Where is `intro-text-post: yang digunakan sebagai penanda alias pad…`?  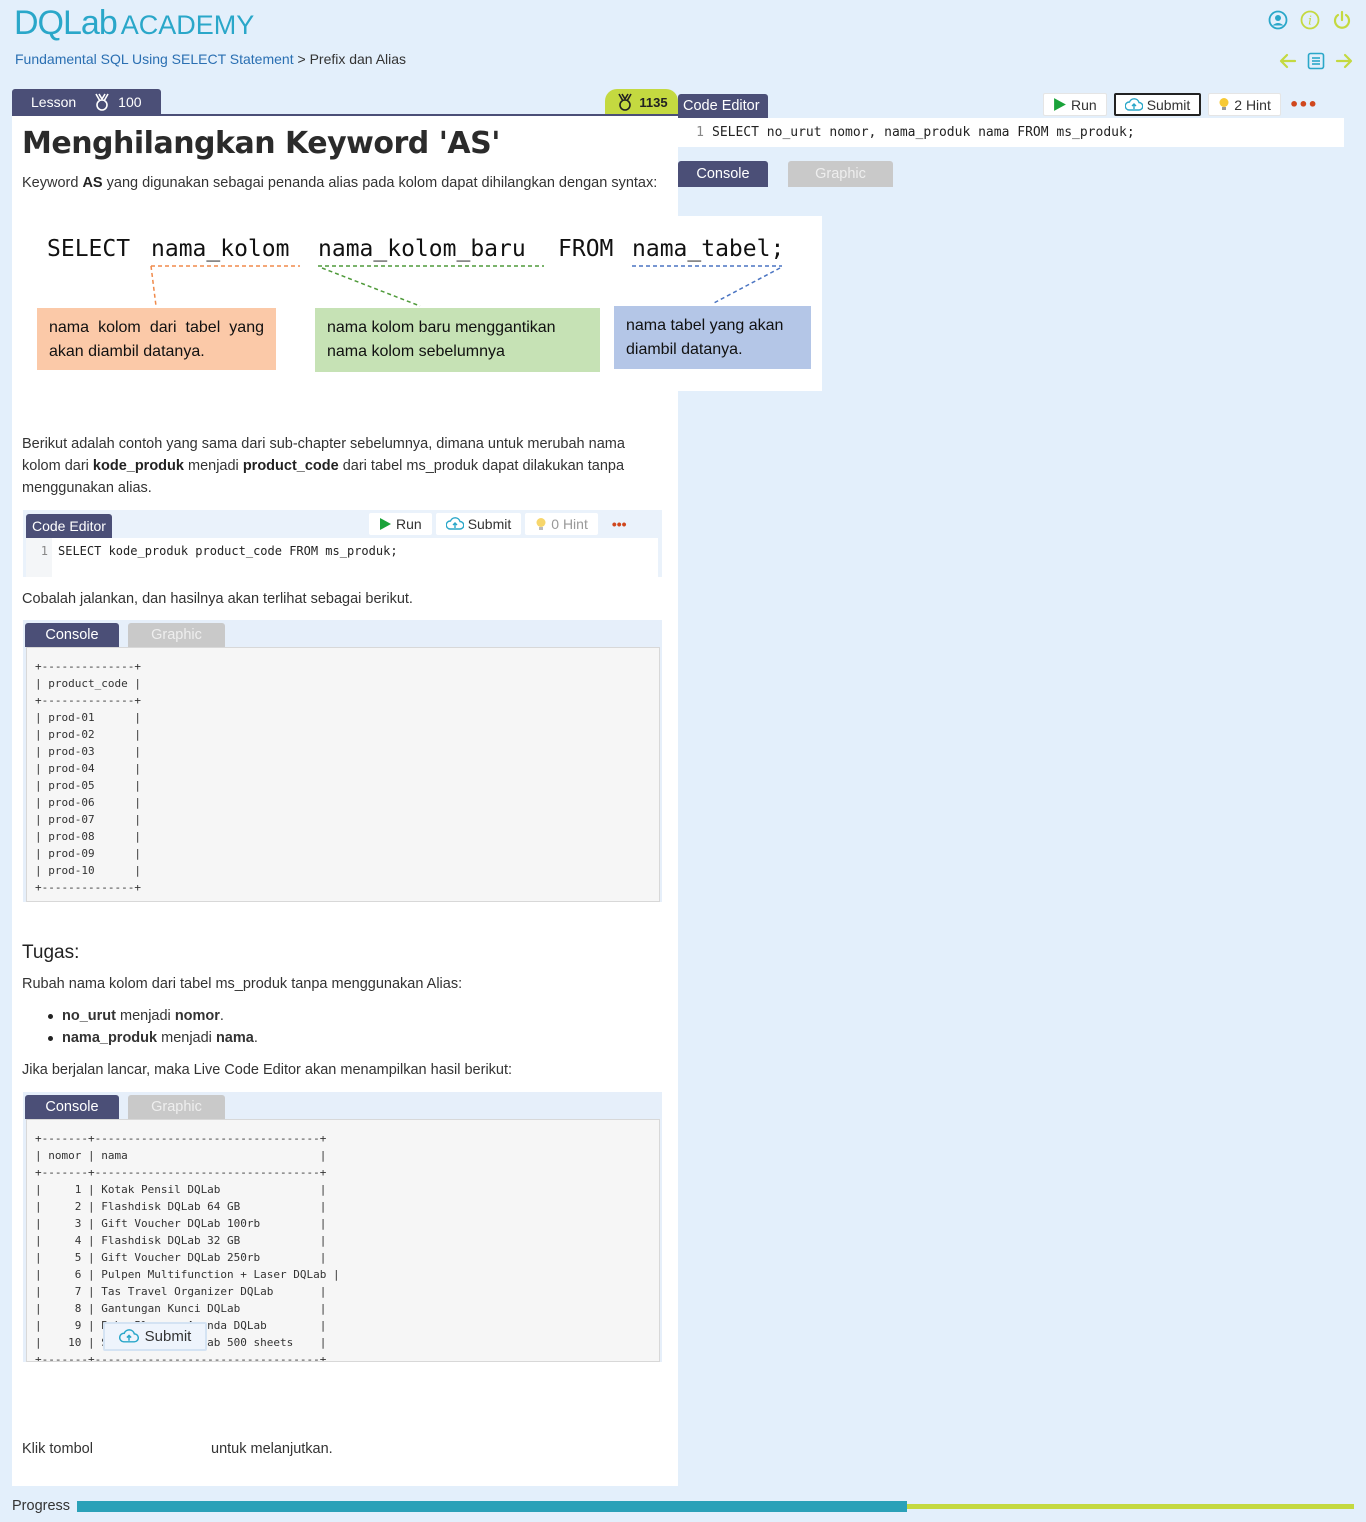
intro-text-post: yang digunakan sebagai penanda alias pad… is located at coordinates (380, 183).